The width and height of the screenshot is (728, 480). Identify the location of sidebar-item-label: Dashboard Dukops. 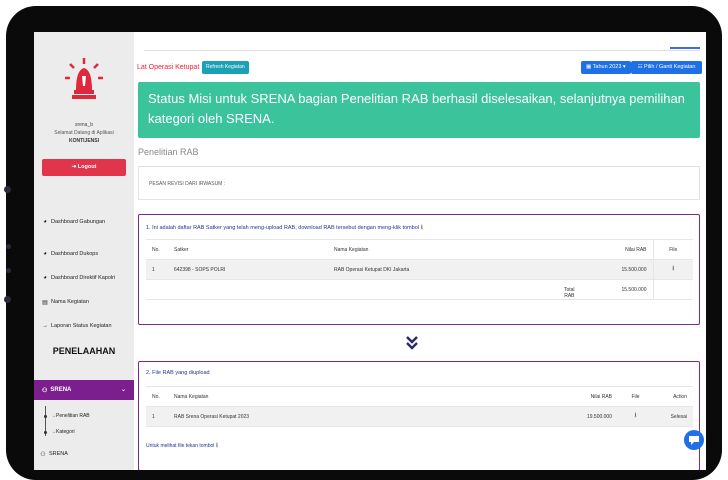
(75, 254).